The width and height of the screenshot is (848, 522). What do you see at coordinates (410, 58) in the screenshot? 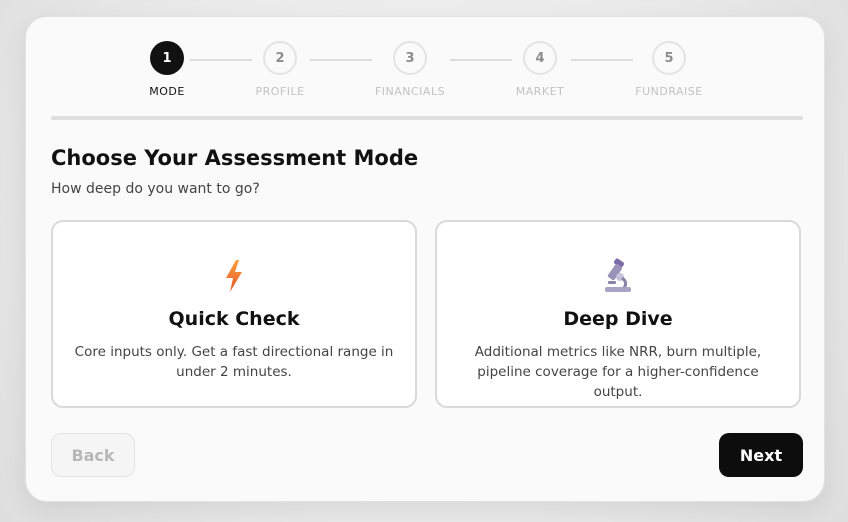
I see `step-number: 3` at bounding box center [410, 58].